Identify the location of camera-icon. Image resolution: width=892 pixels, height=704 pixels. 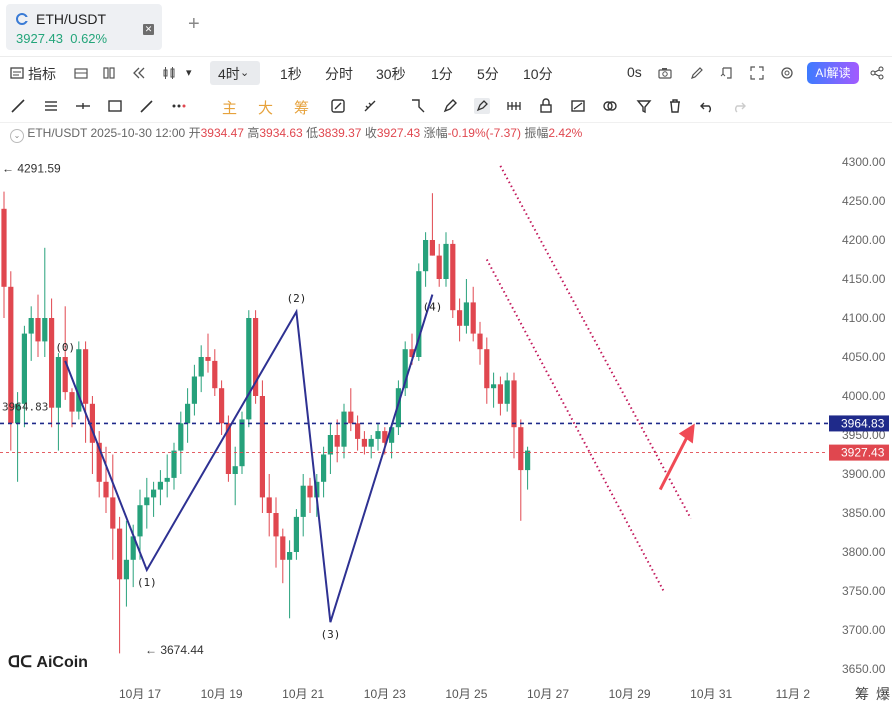
(665, 73).